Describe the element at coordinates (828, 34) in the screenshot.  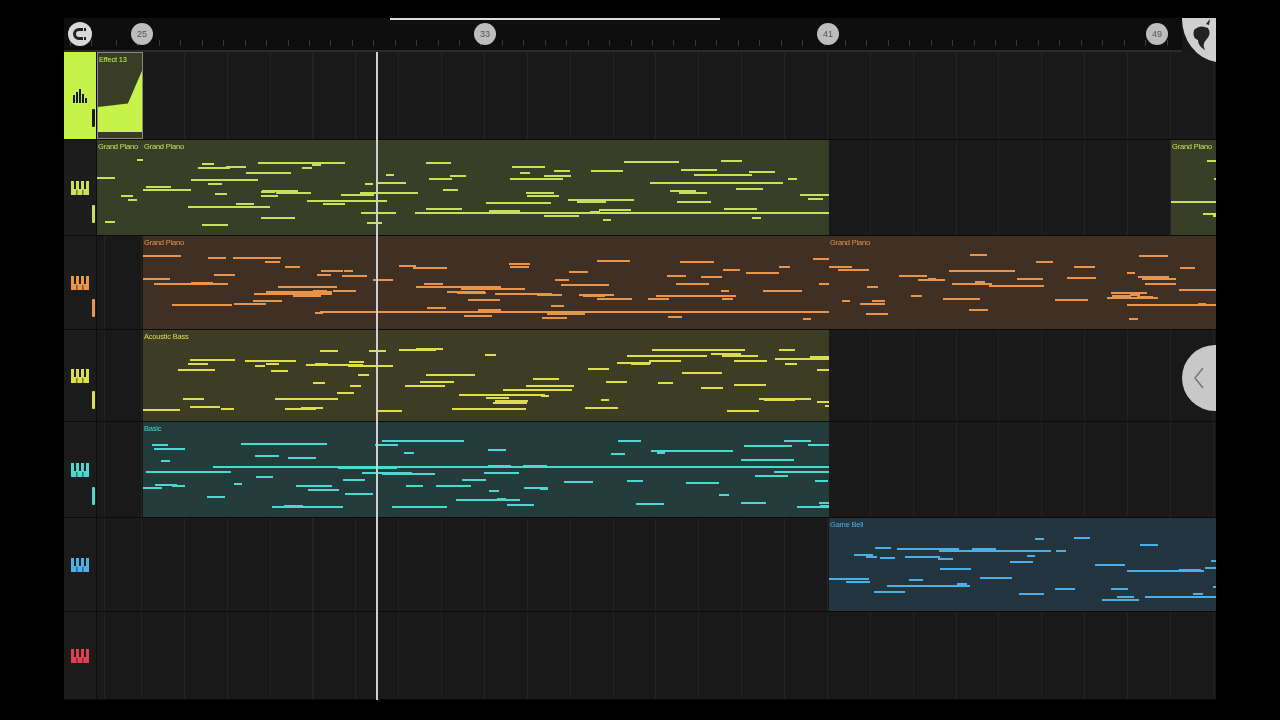
I see `bar-marker: 41` at that location.